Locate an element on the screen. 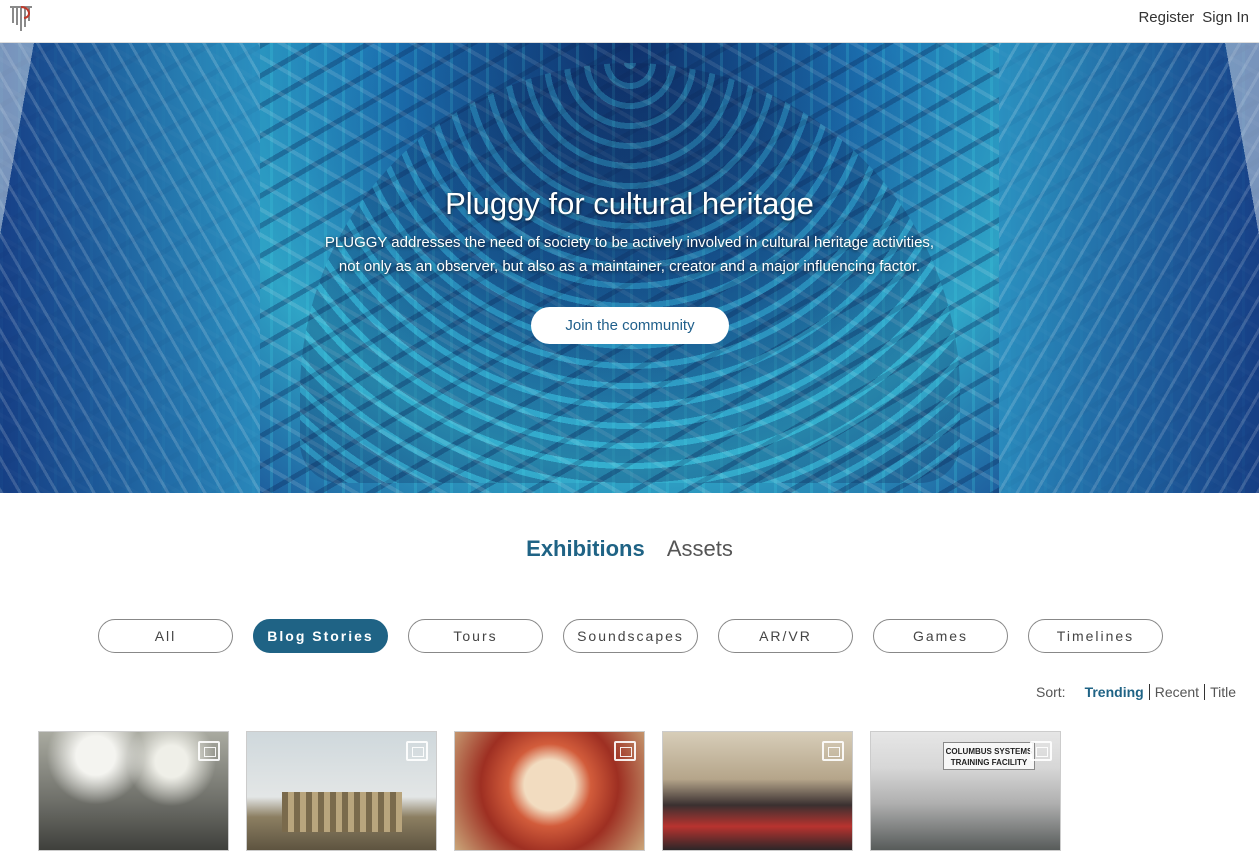 Image resolution: width=1259 pixels, height=851 pixels. sort-title: Title is located at coordinates (1223, 692).